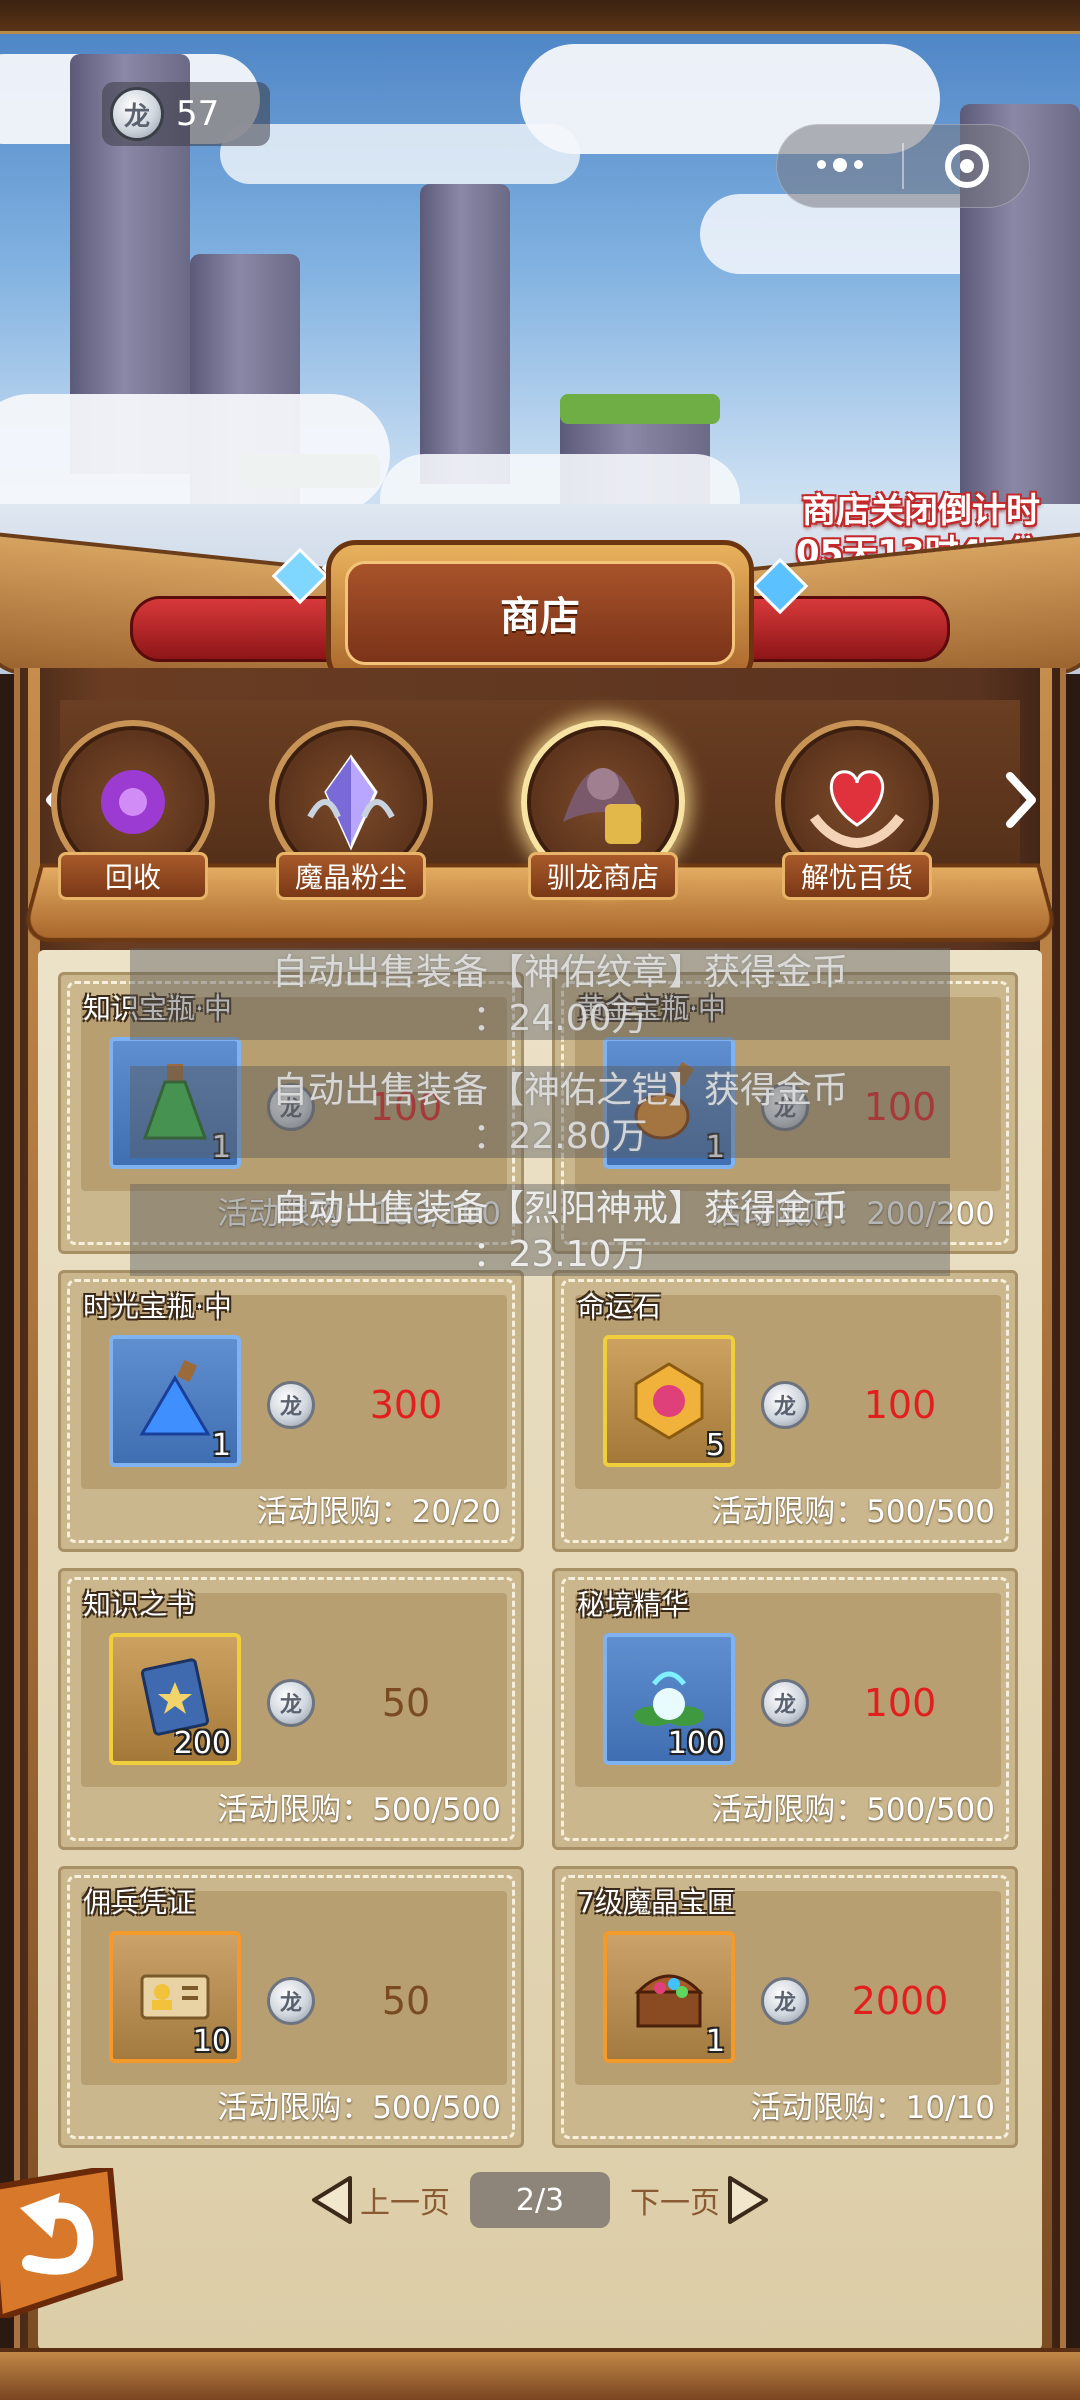  What do you see at coordinates (603, 815) in the screenshot?
I see `tab-dragon-shop: 驯龙商店` at bounding box center [603, 815].